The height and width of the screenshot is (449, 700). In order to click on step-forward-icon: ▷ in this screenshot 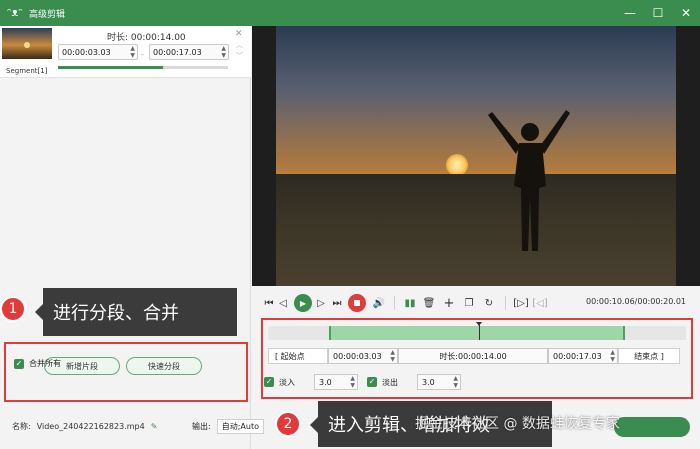, I will do `click(321, 303)`.